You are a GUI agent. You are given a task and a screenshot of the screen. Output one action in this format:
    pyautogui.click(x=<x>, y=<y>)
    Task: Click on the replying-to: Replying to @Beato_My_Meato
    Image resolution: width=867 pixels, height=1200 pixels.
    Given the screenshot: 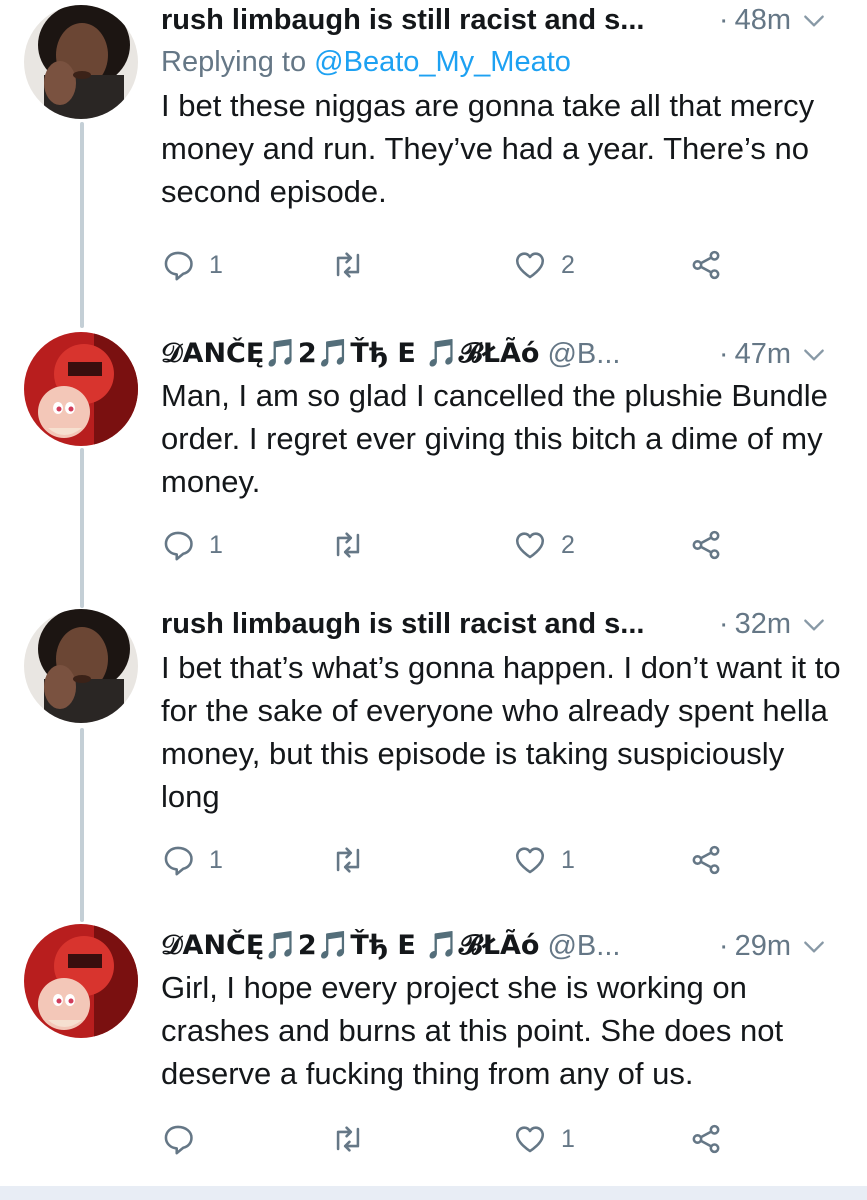 What is the action you would take?
    pyautogui.click(x=505, y=62)
    